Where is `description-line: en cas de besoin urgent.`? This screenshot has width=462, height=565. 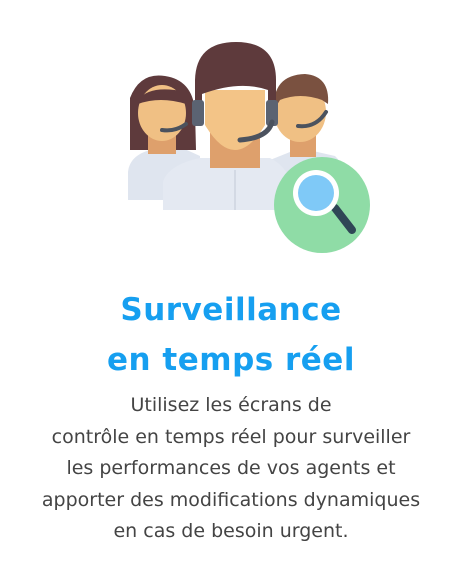
description-line: en cas de besoin urgent. is located at coordinates (231, 531).